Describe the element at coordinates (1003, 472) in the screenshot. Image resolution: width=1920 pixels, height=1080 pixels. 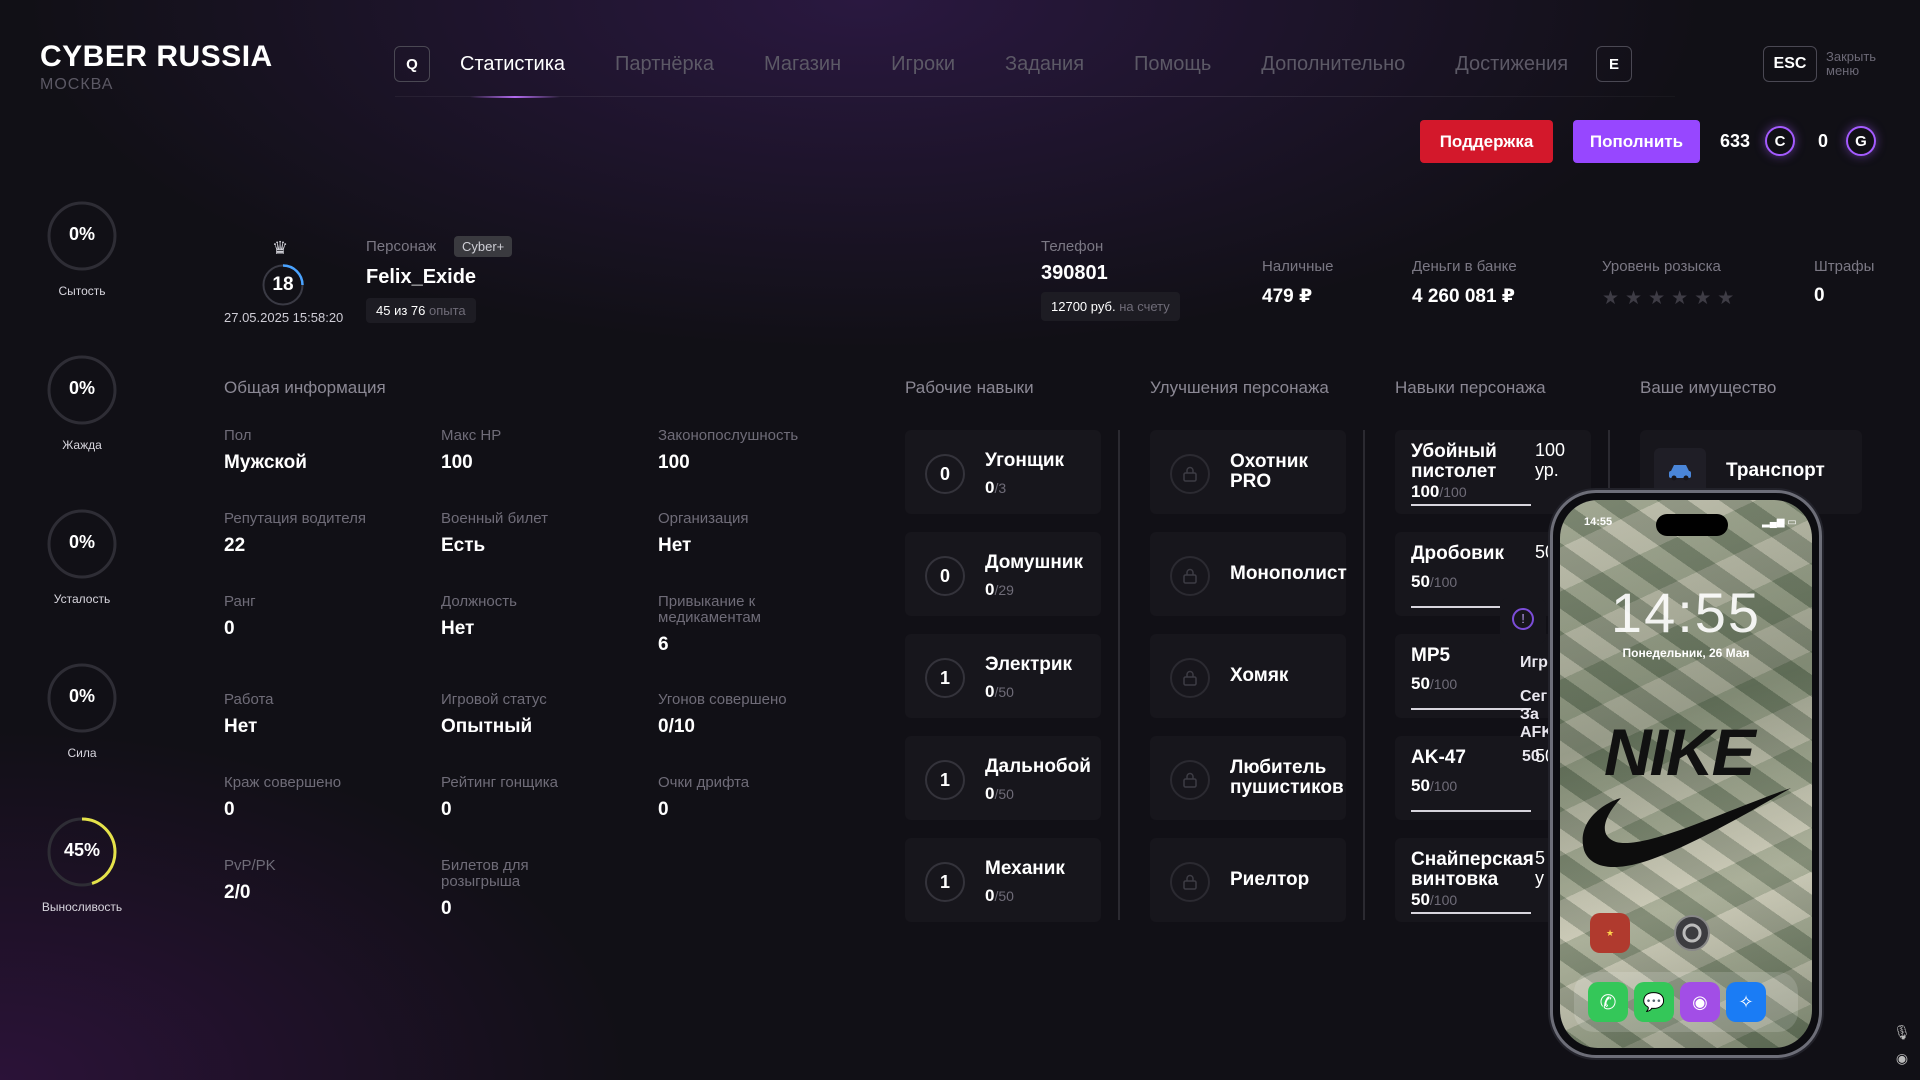
I see `work-skill-card: 0 Угонщик 0/3` at that location.